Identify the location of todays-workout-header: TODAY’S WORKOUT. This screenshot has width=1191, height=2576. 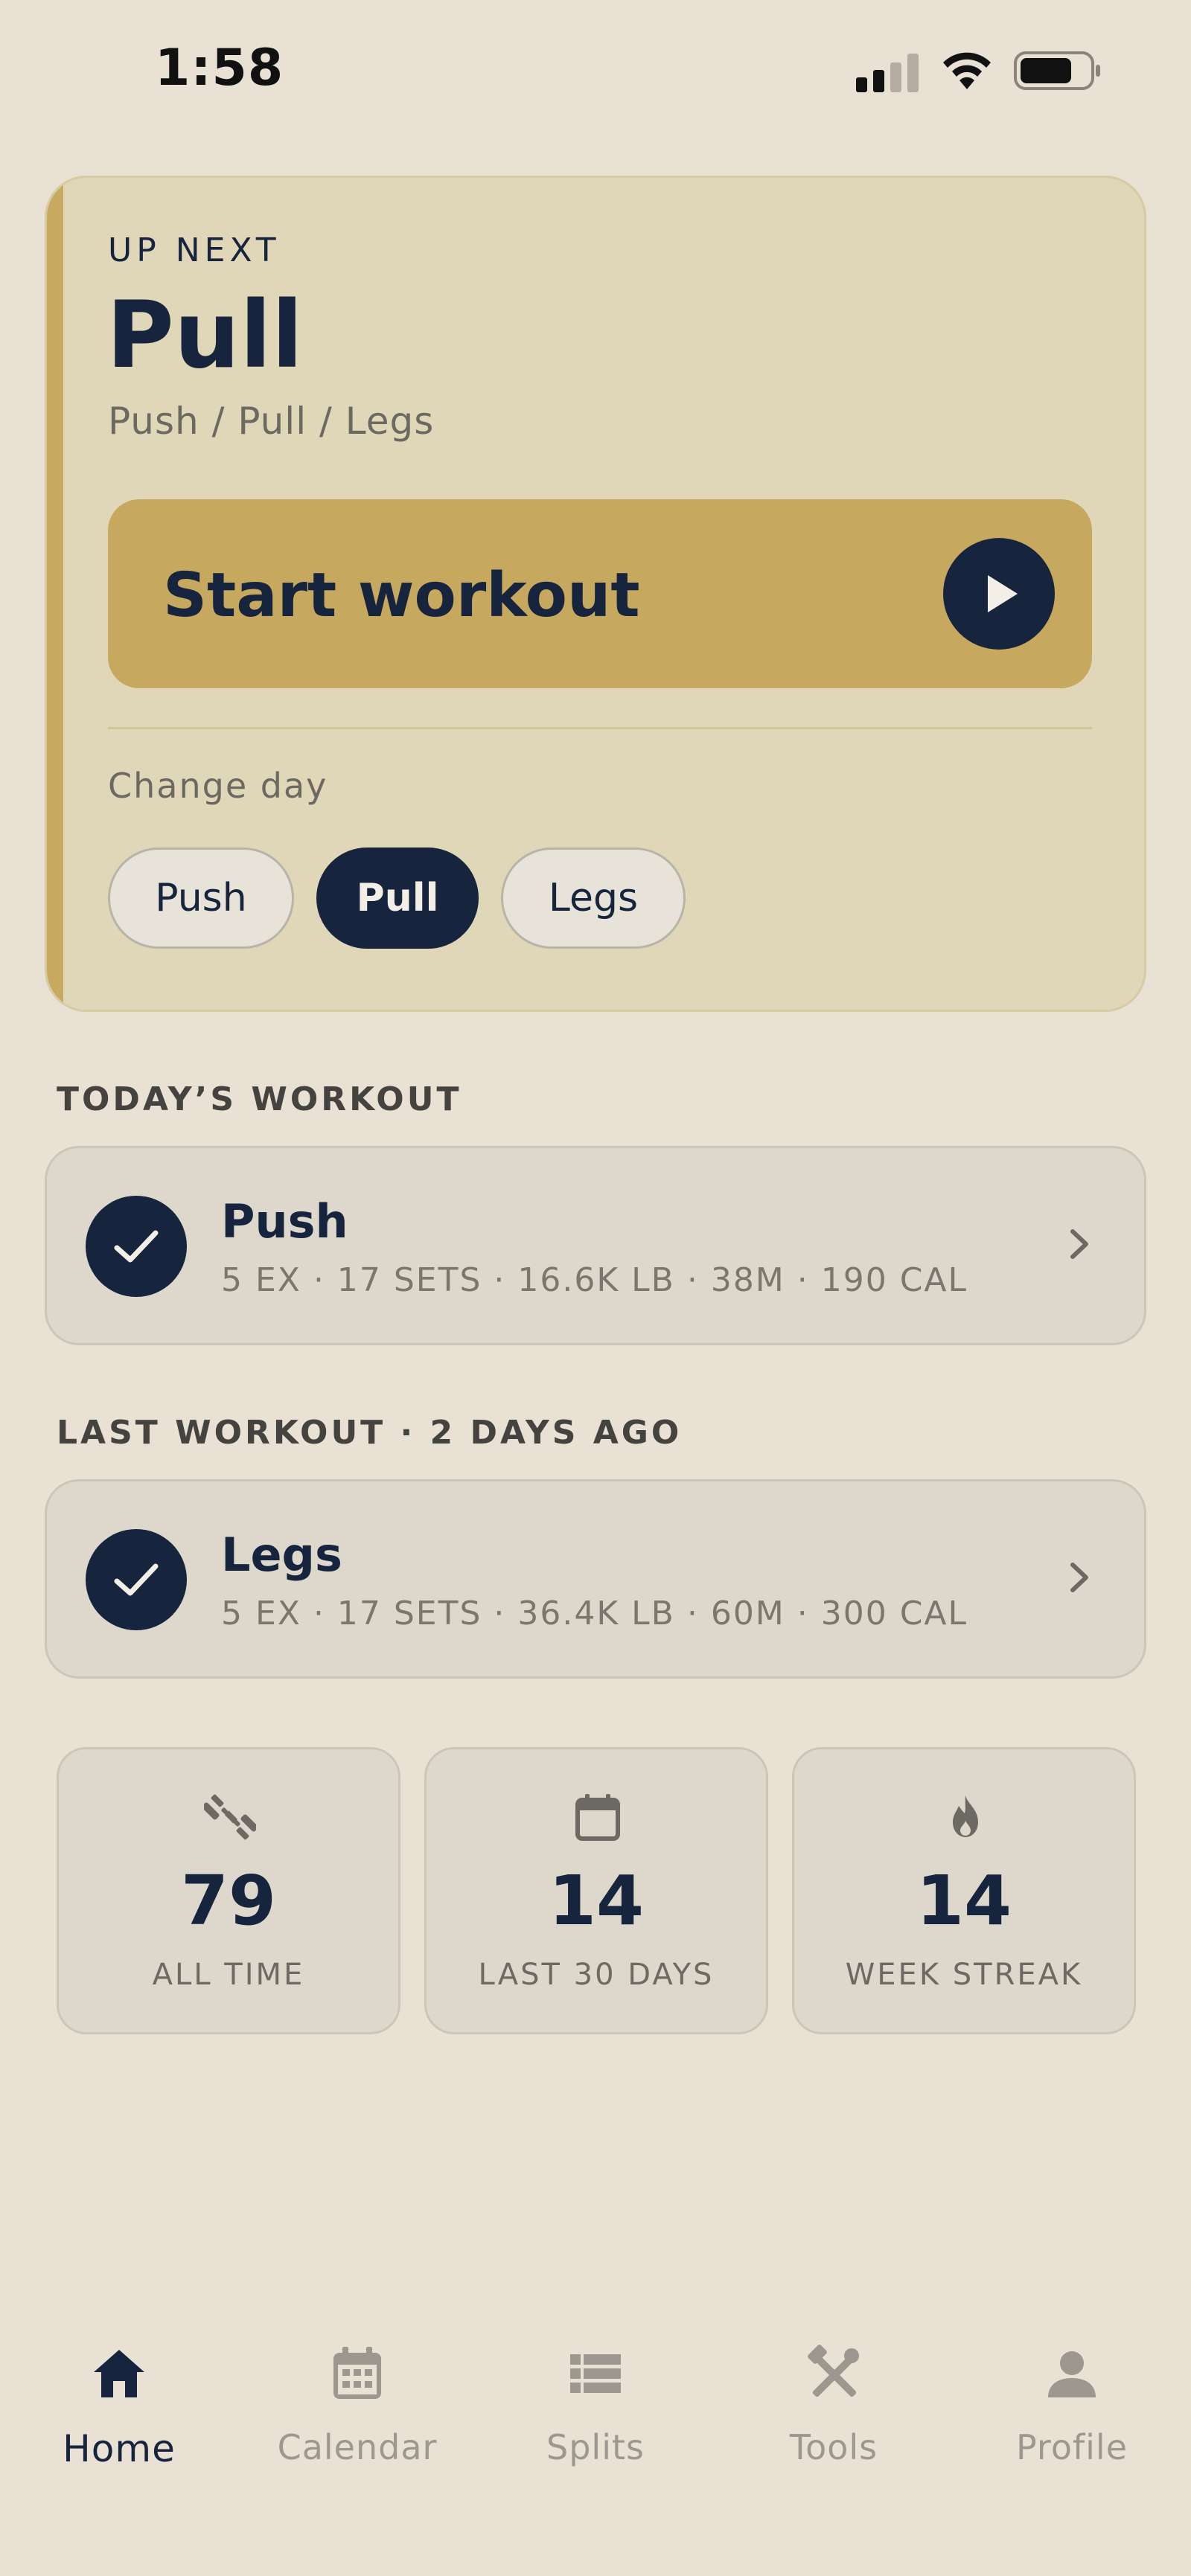
(259, 1099).